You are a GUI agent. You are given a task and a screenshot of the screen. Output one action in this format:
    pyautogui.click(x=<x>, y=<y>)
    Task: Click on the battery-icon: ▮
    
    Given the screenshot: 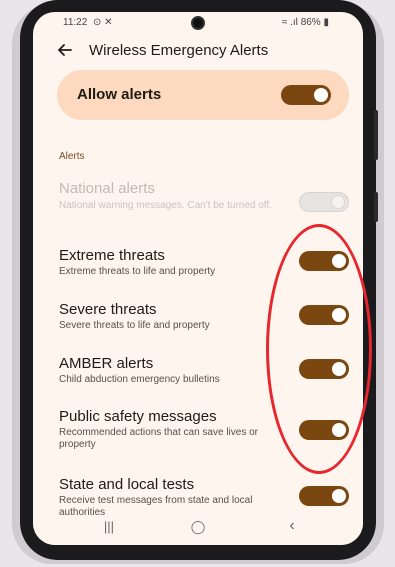 What is the action you would take?
    pyautogui.click(x=326, y=22)
    